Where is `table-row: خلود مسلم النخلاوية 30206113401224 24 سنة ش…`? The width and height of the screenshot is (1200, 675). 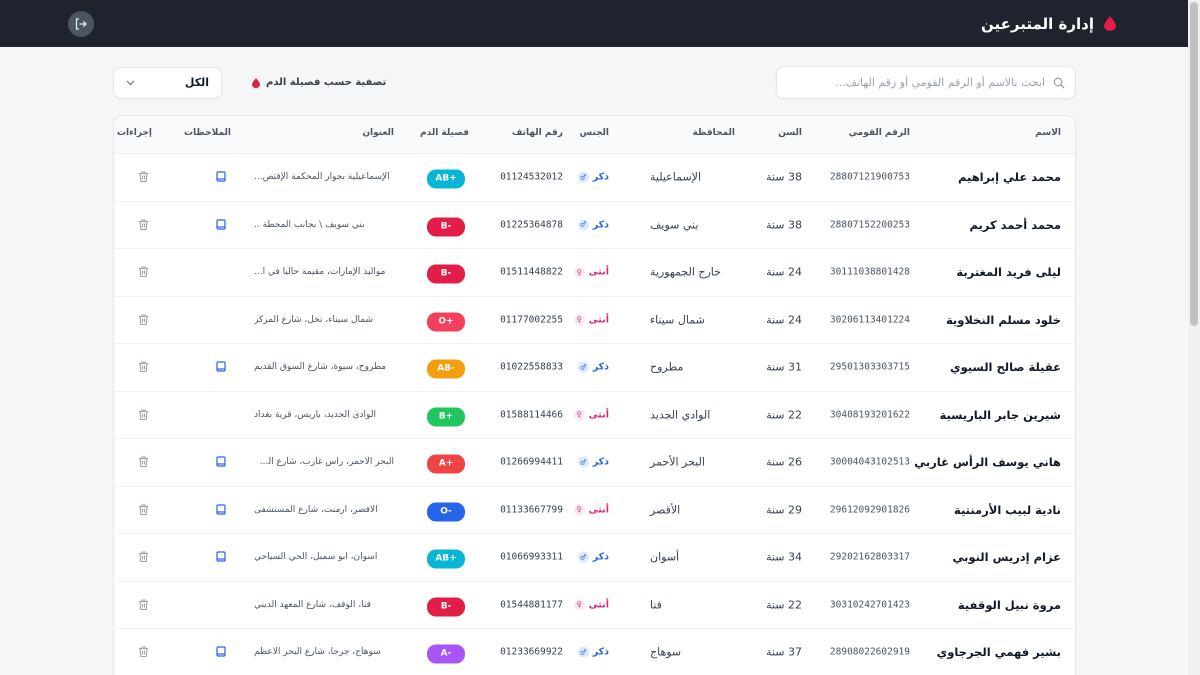 table-row: خلود مسلم النخلاوية 30206113401224 24 سنة ش… is located at coordinates (594, 320).